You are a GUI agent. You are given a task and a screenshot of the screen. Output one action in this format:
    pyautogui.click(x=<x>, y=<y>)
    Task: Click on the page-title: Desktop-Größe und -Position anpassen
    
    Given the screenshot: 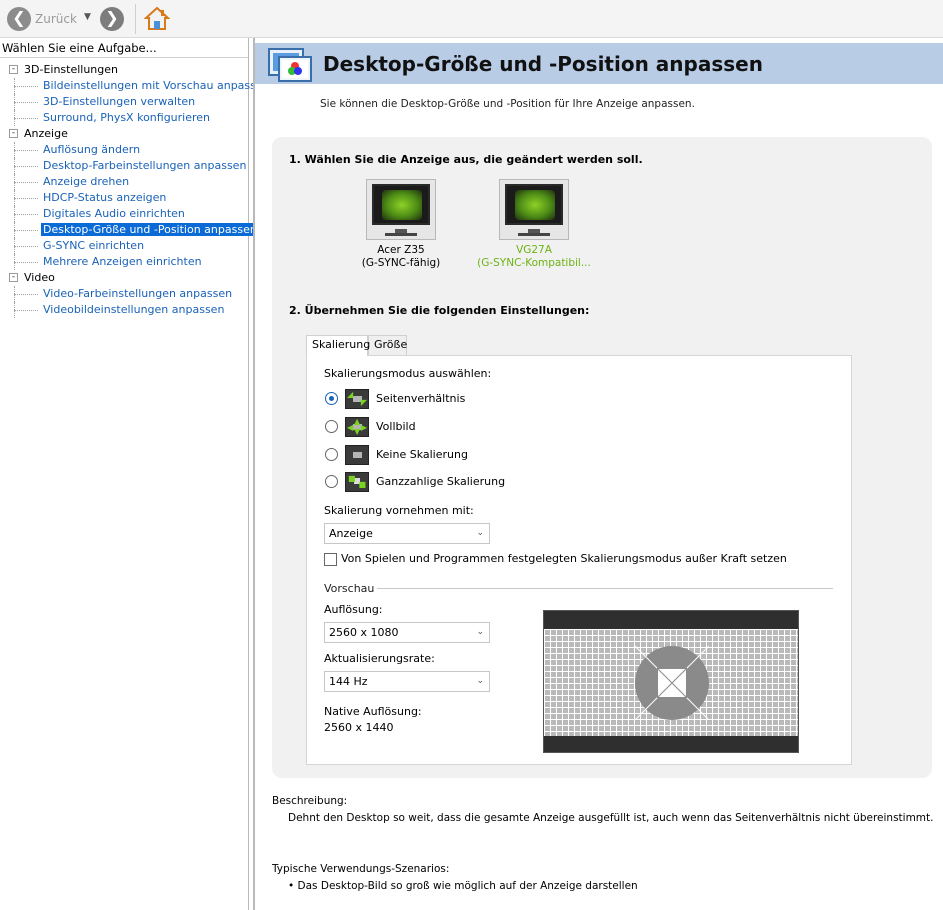 What is the action you would take?
    pyautogui.click(x=543, y=64)
    